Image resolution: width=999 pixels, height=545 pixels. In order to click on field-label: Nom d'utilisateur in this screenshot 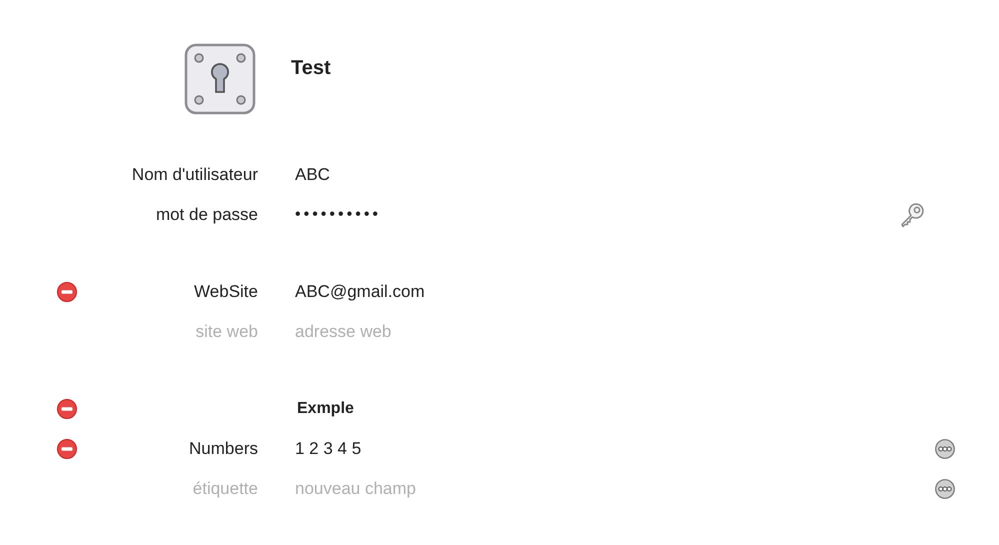, I will do `click(195, 175)`.